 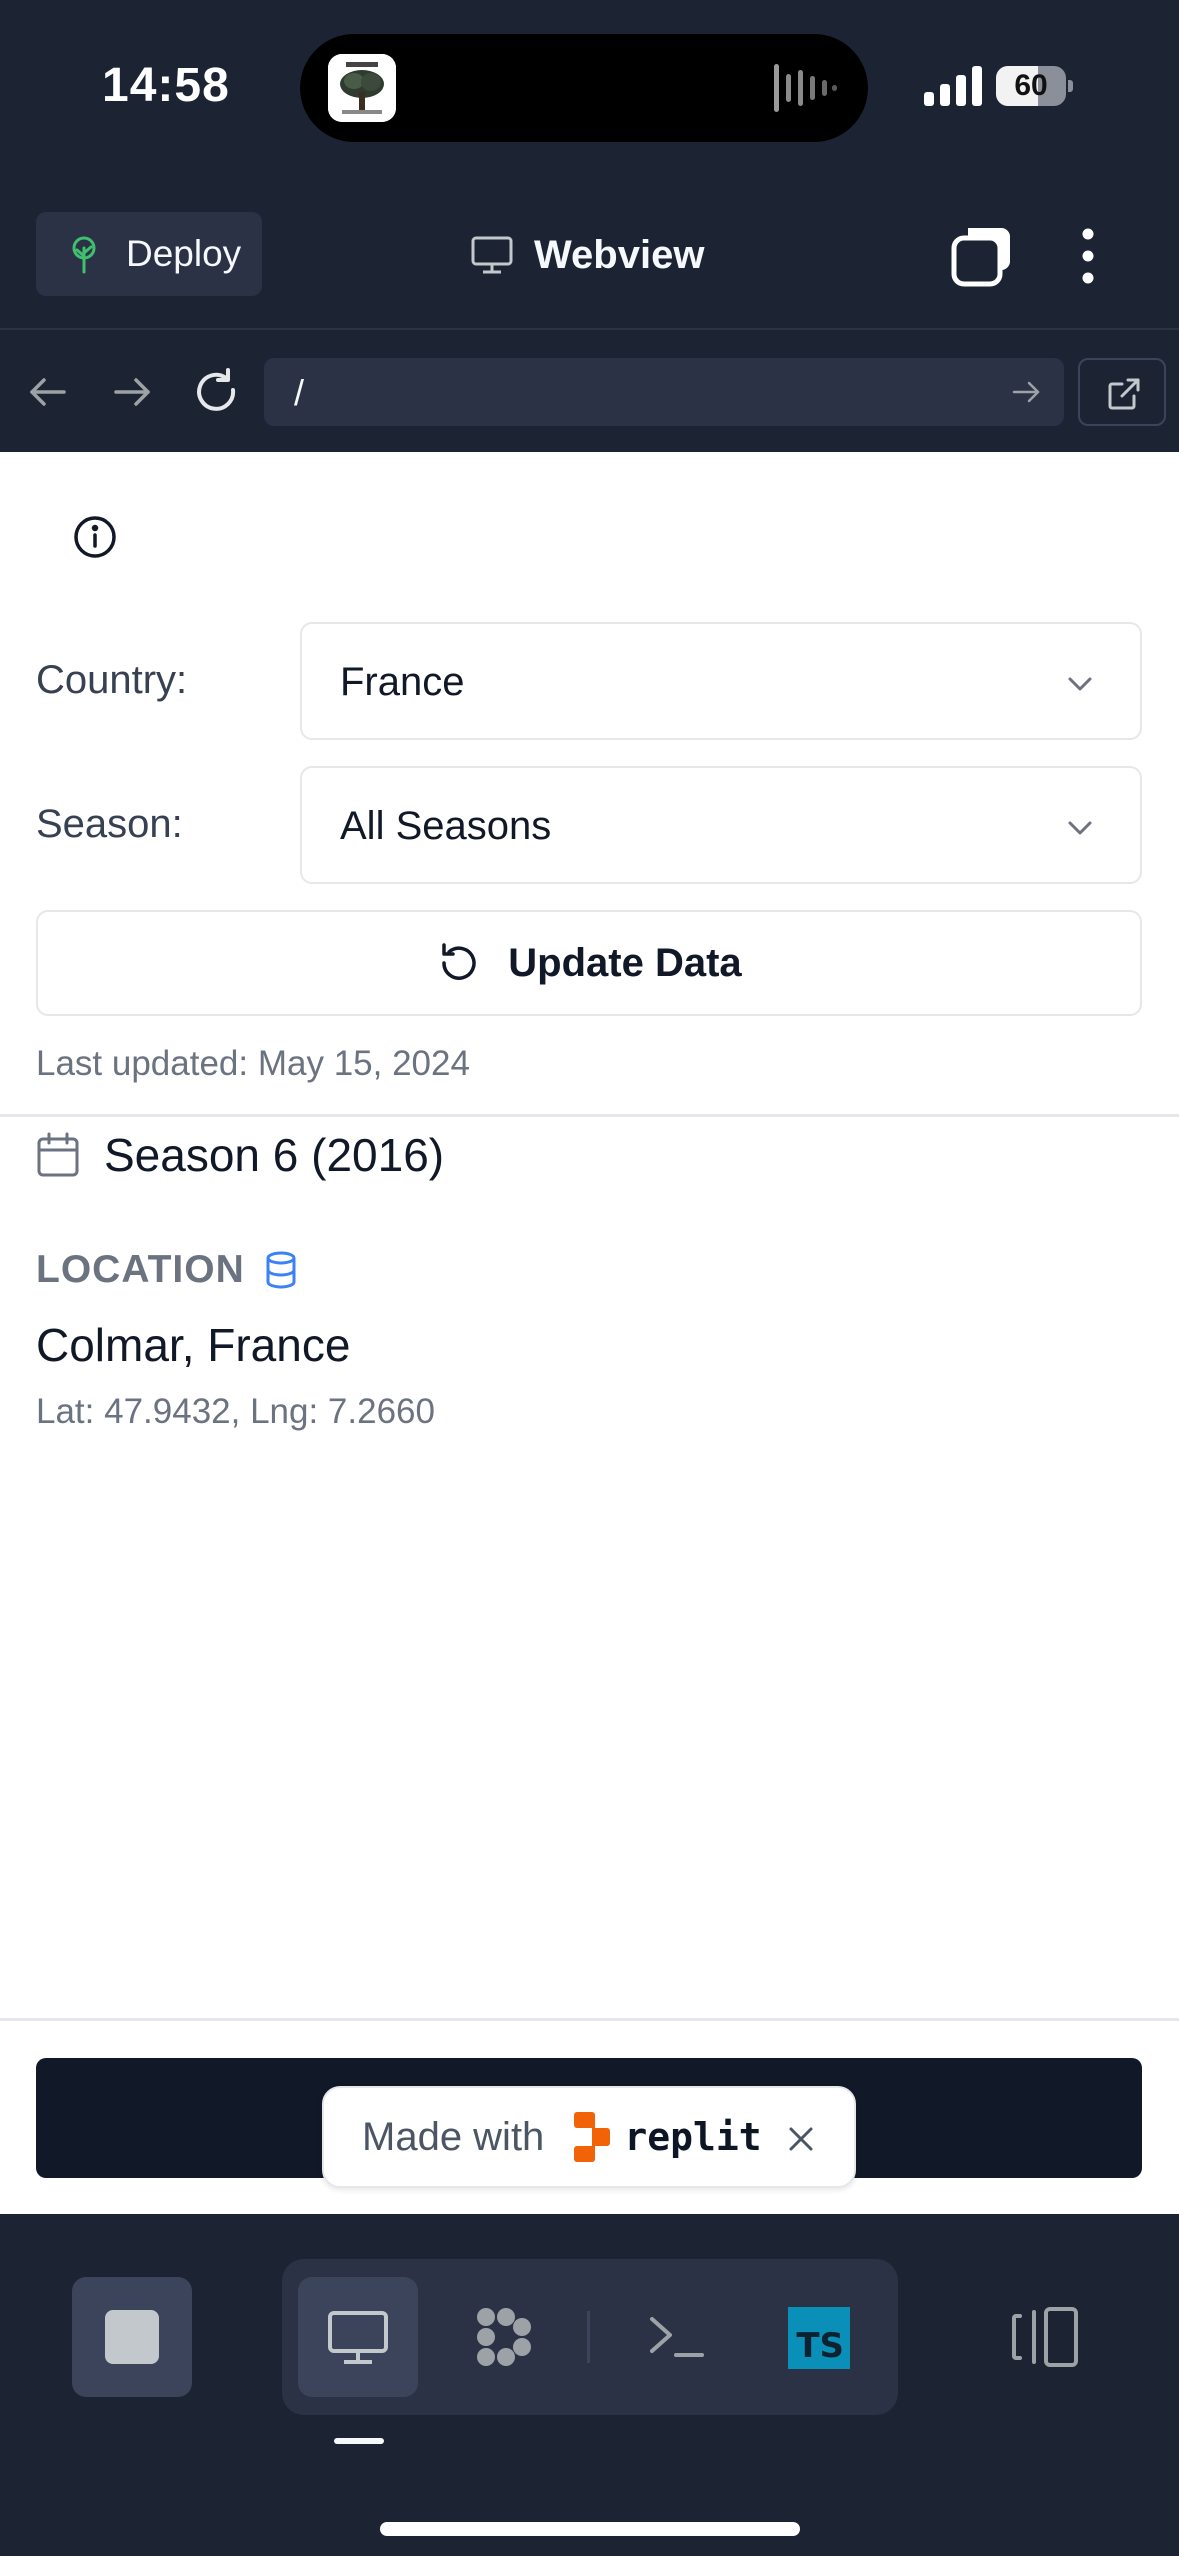 What do you see at coordinates (359, 2441) in the screenshot?
I see `active-tab-indicator` at bounding box center [359, 2441].